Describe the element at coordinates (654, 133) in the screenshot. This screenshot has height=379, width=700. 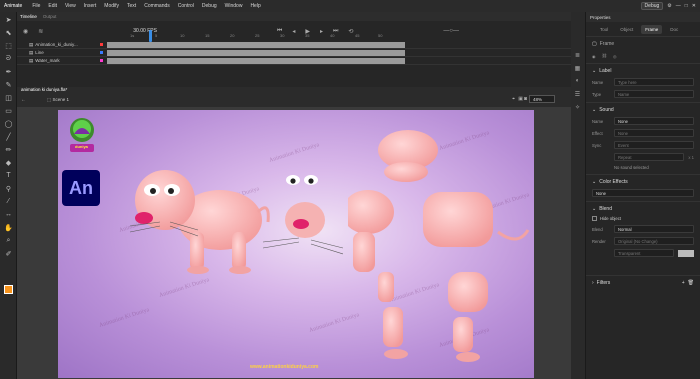
I see `sound-effect-select: None` at that location.